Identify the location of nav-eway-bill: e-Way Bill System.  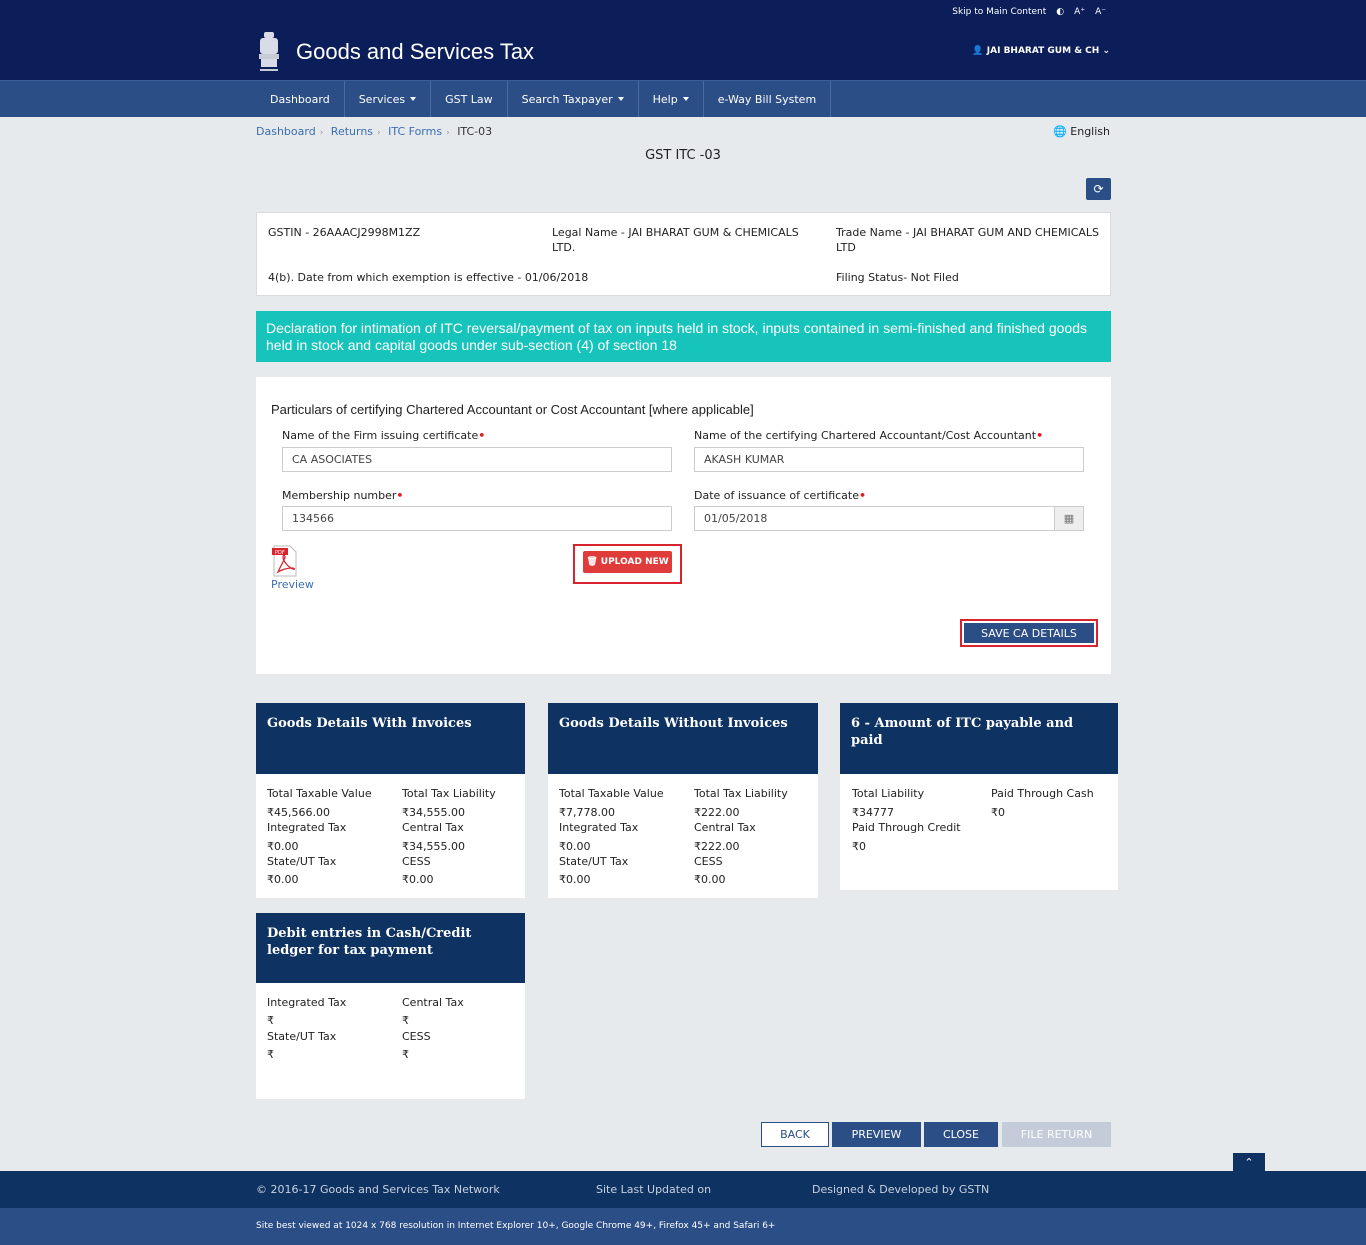
(768, 99).